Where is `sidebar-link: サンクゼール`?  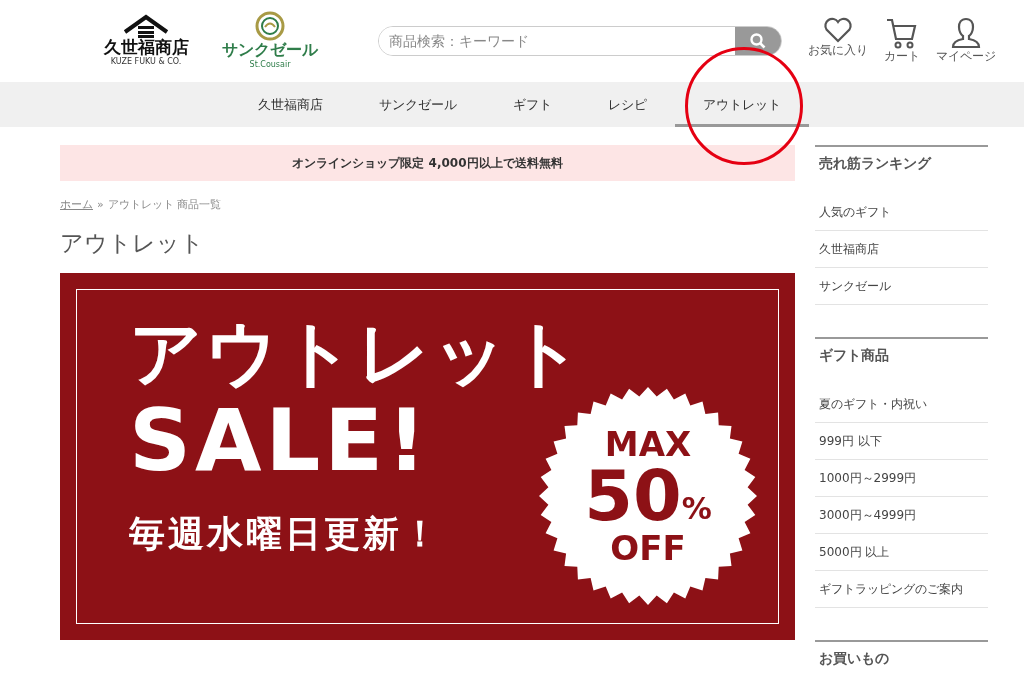 sidebar-link: サンクゼール is located at coordinates (901, 286).